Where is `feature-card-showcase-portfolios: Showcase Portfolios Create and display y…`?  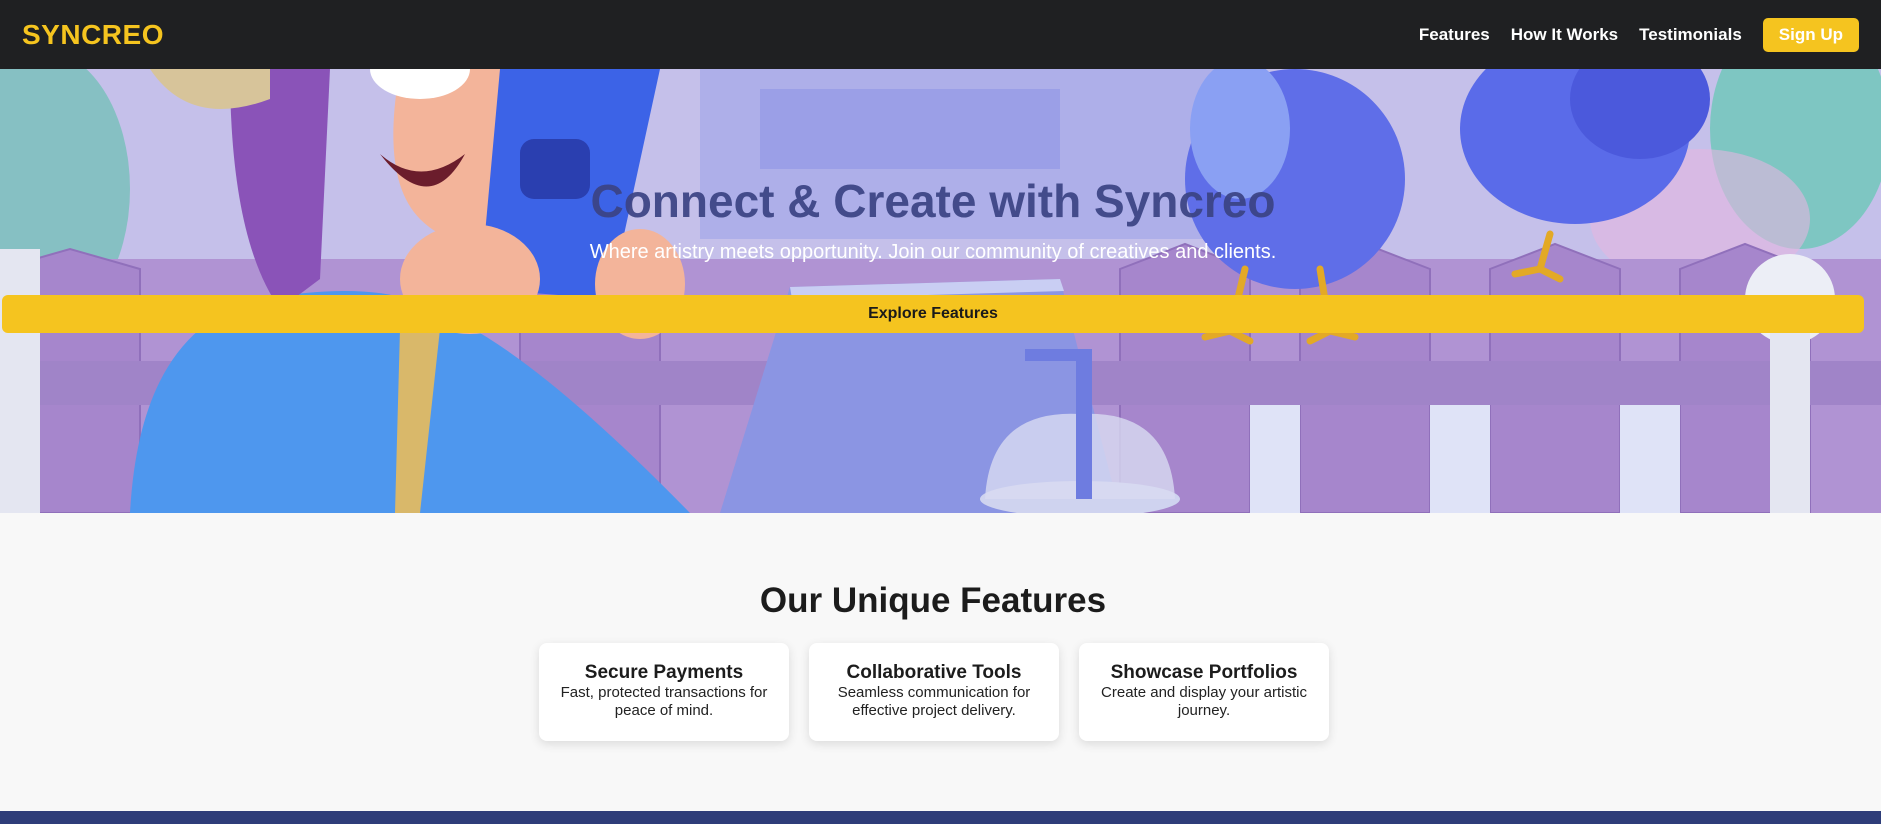 feature-card-showcase-portfolios: Showcase Portfolios Create and display y… is located at coordinates (1204, 692).